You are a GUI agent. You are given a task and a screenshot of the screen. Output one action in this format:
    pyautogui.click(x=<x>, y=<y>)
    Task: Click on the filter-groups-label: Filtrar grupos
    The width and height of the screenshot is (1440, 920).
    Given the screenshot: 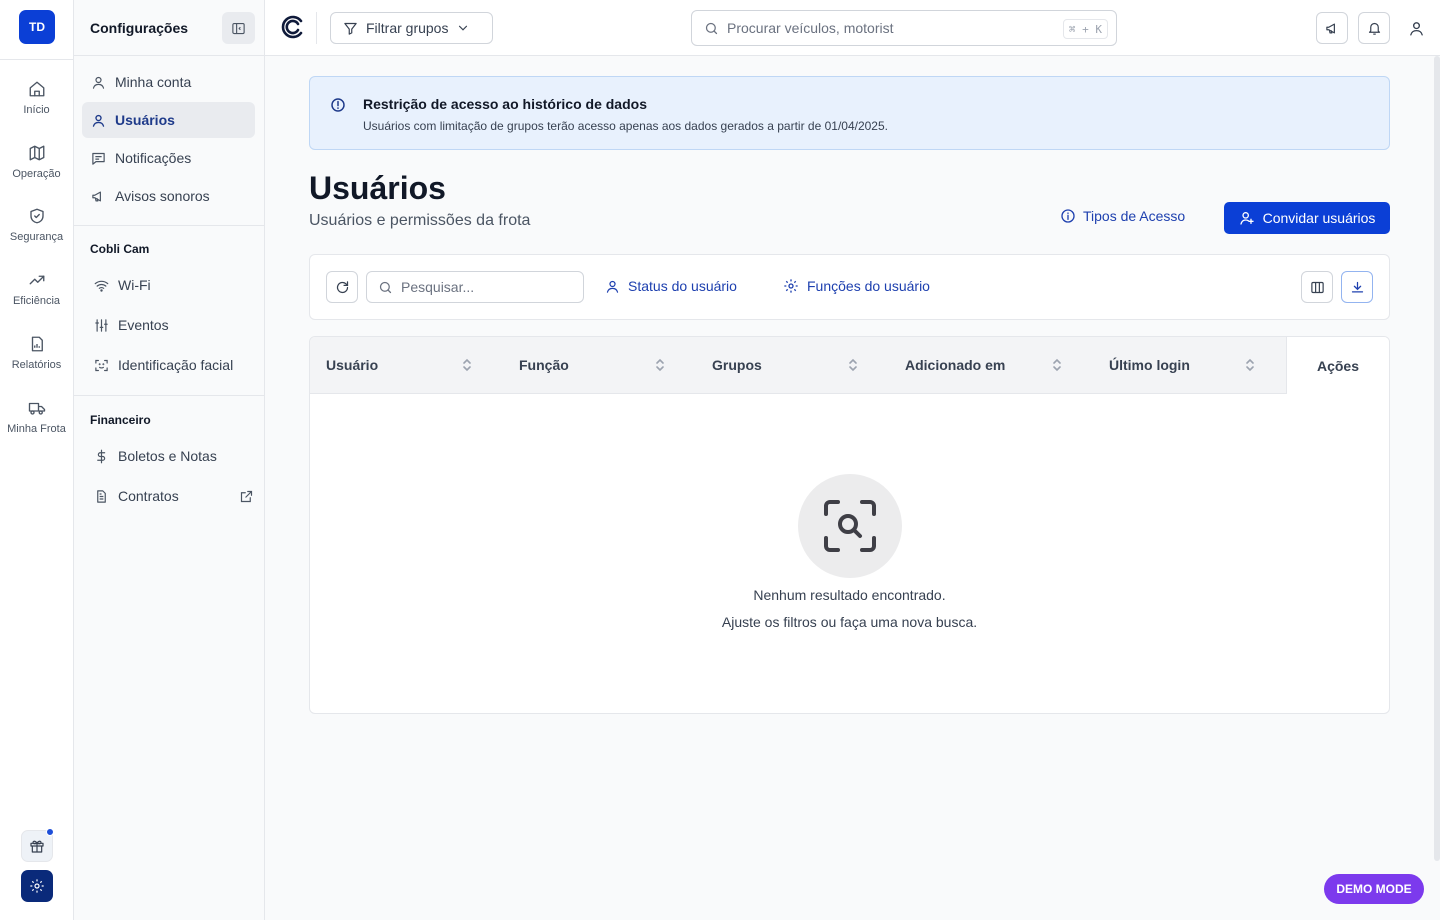 What is the action you would take?
    pyautogui.click(x=407, y=28)
    